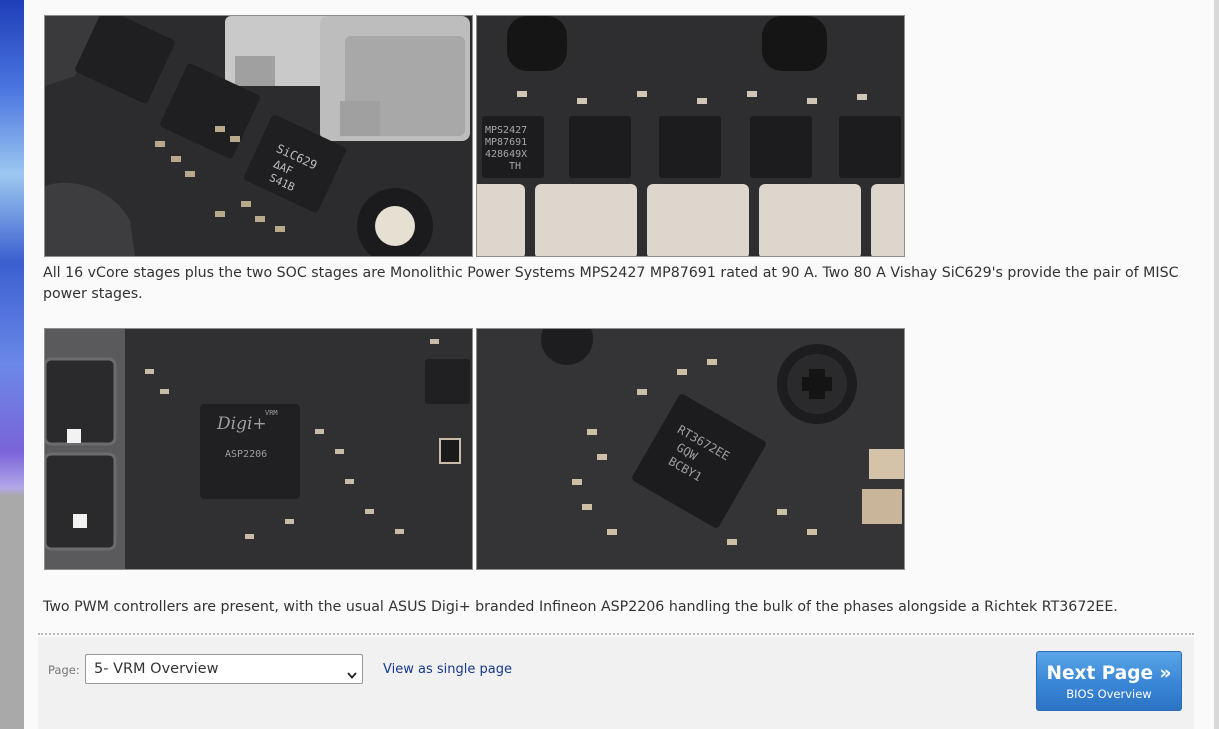  Describe the element at coordinates (271, 413) in the screenshot. I see `photo-3-chip-line-3: VRM` at that location.